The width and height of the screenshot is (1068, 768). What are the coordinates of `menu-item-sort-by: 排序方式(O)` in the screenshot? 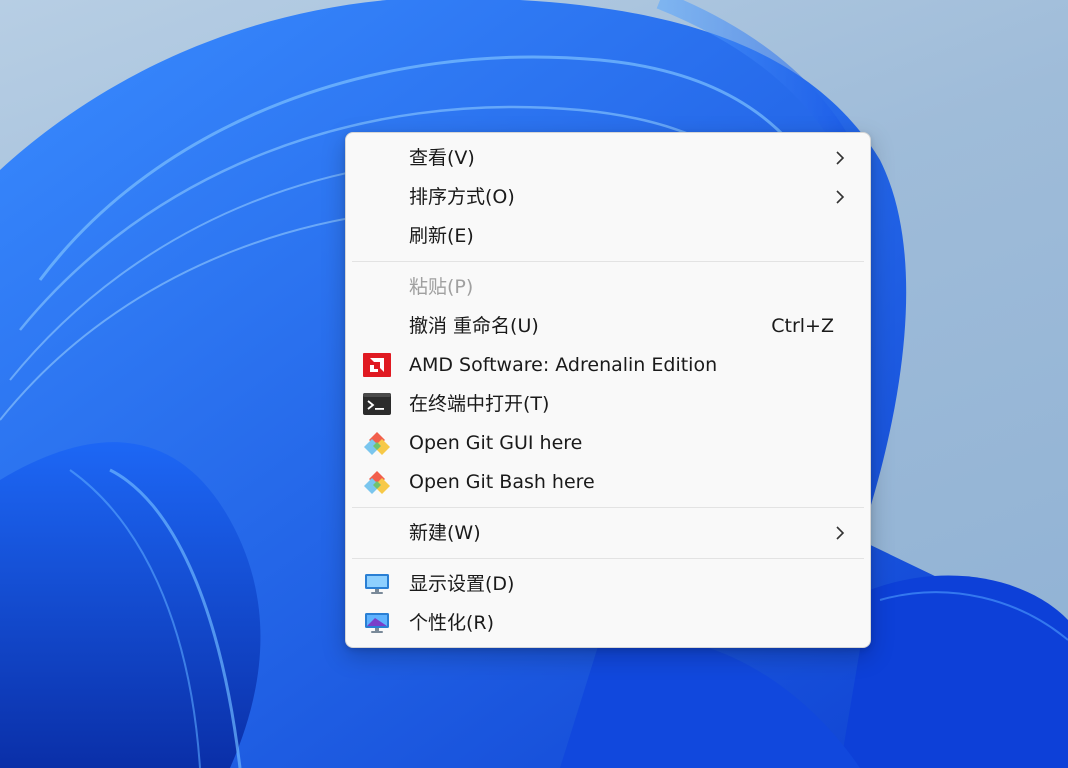 It's located at (608, 196).